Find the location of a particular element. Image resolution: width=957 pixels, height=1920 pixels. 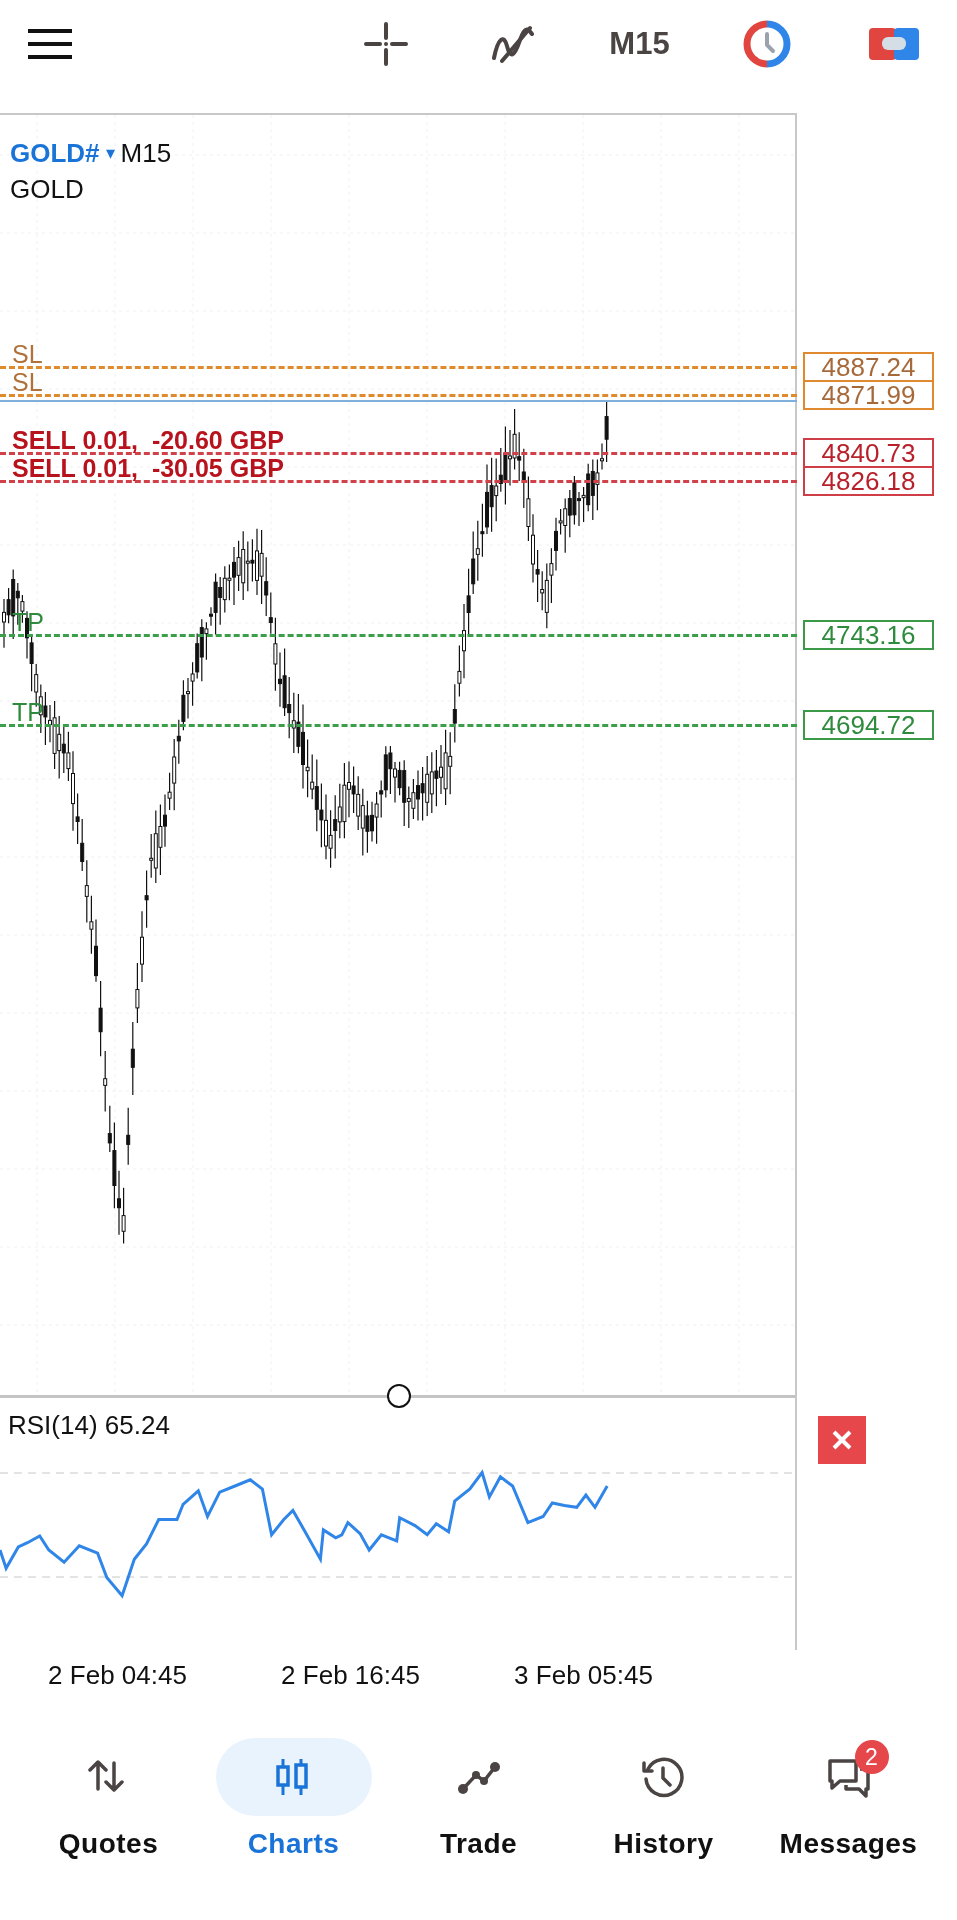

timeframe-label: M15 is located at coordinates (146, 153).